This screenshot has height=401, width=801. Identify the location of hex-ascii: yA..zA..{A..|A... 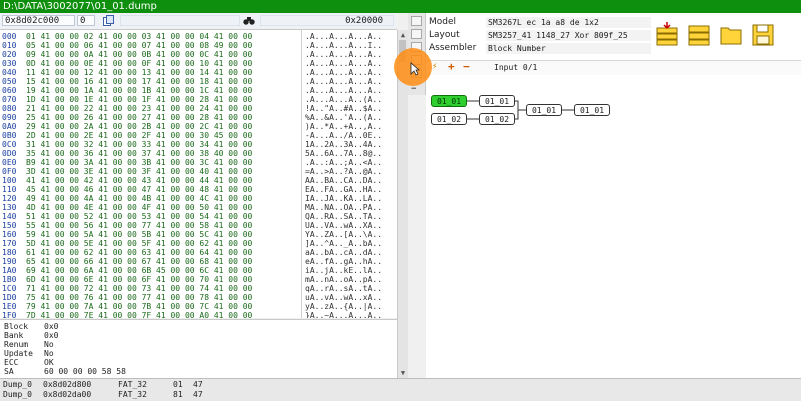
(344, 306).